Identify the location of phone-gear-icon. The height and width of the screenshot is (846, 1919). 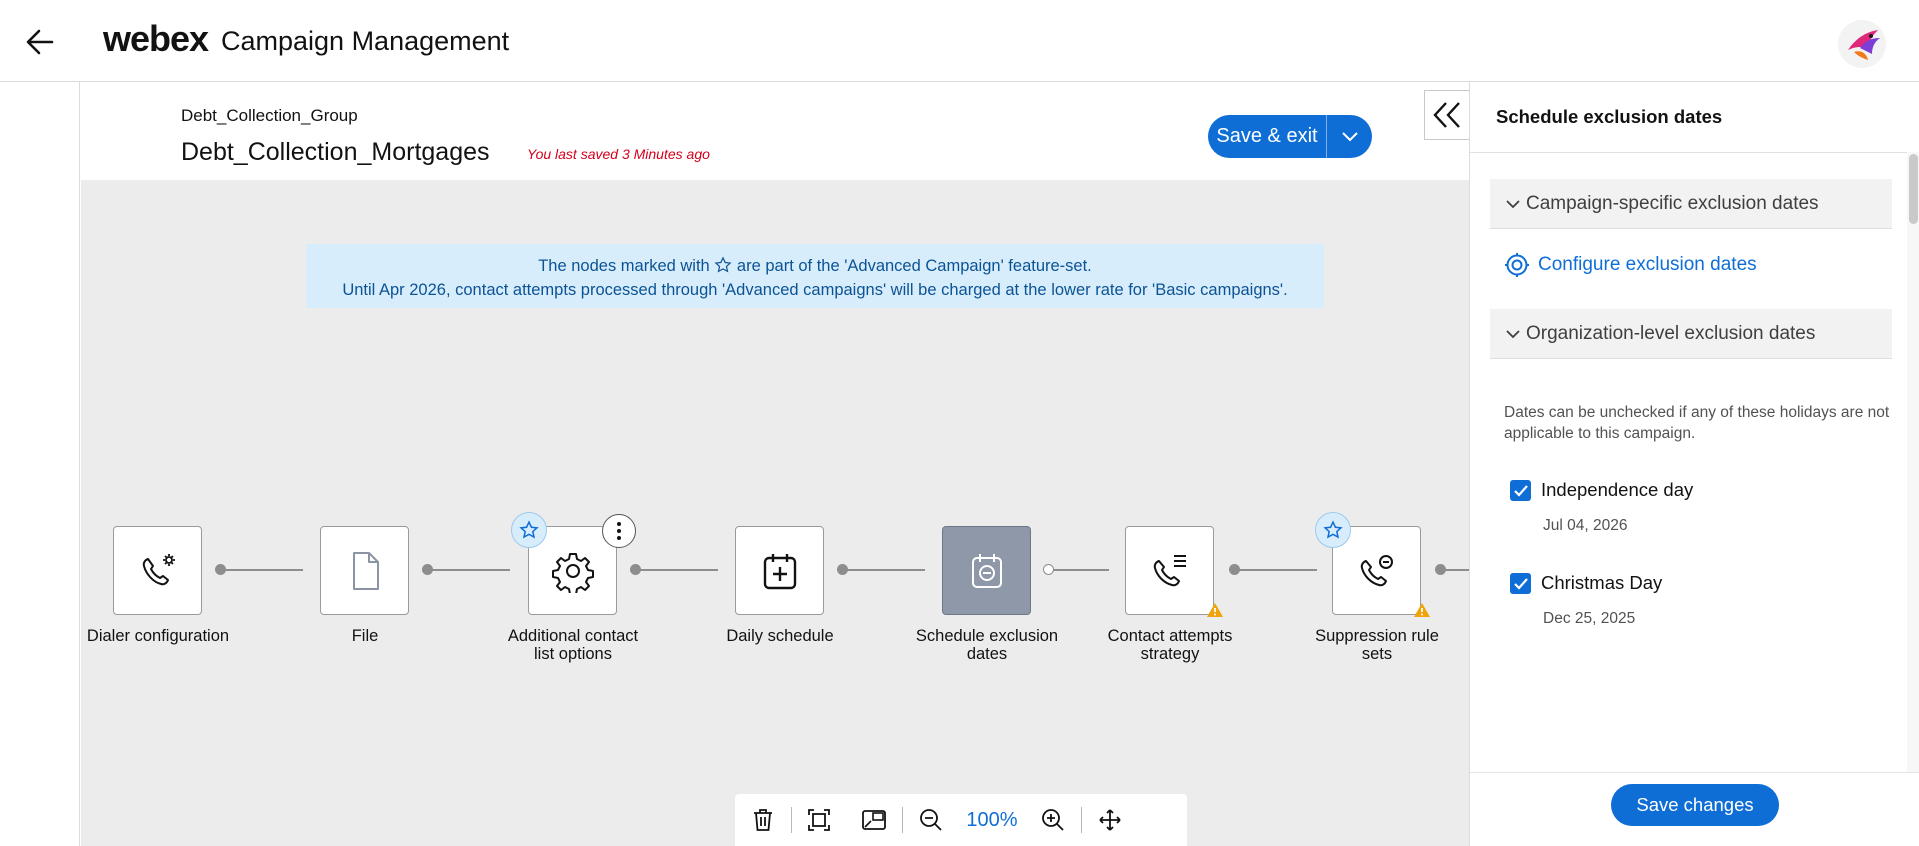
(158, 569).